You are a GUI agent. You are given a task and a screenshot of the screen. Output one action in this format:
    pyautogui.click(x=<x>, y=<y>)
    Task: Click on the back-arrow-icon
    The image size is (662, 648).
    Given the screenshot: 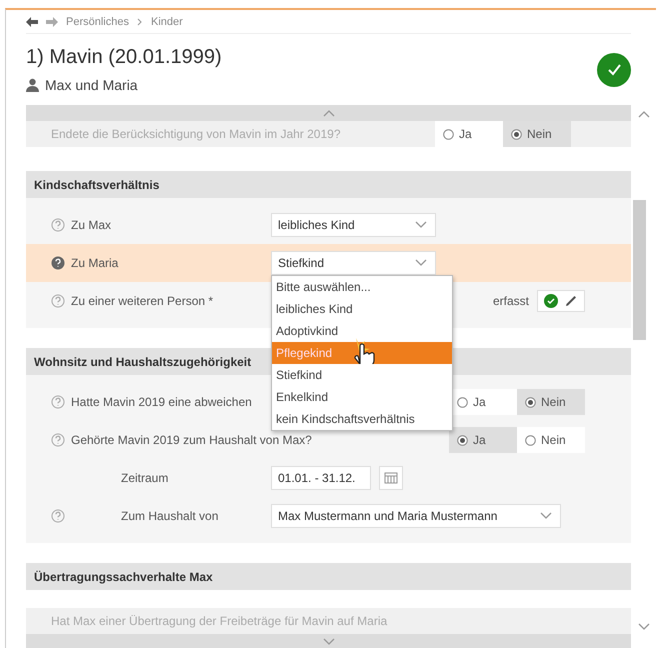 What is the action you would take?
    pyautogui.click(x=32, y=21)
    